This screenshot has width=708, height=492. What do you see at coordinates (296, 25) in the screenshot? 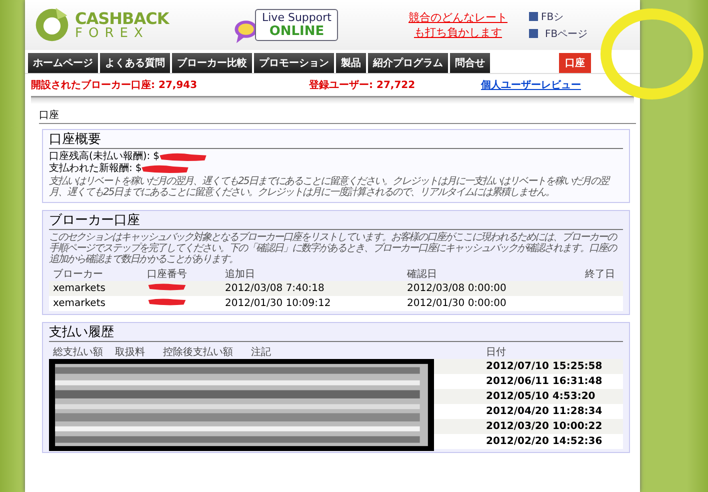
I see `live-support-button: Live Support ONLINE` at bounding box center [296, 25].